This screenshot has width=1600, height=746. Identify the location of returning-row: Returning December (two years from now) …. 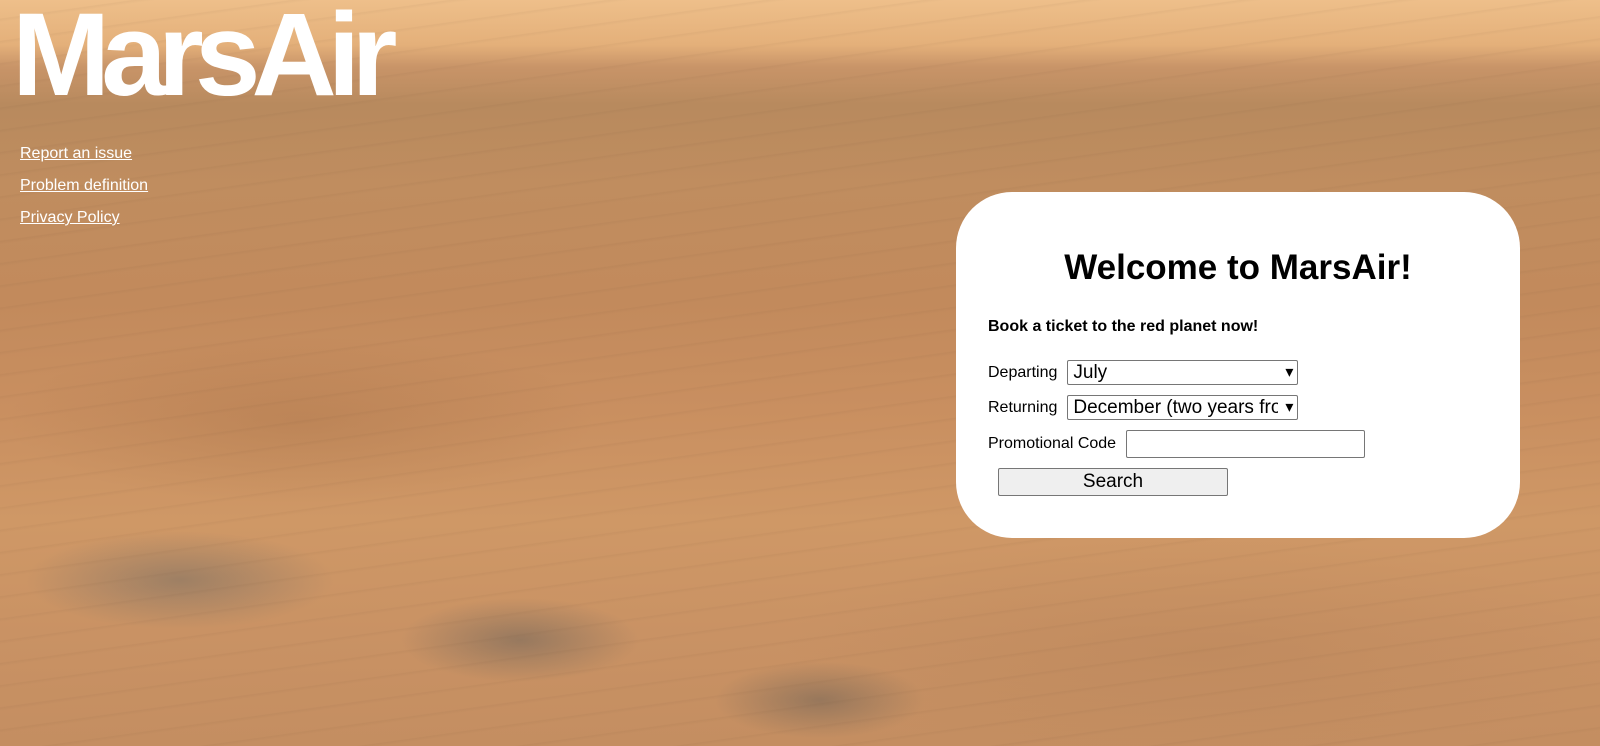
(1143, 407).